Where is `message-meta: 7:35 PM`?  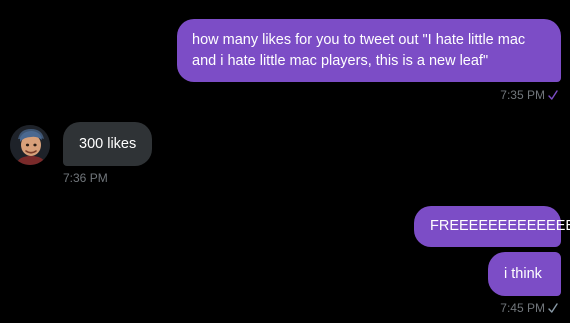
message-meta: 7:35 PM is located at coordinates (529, 95).